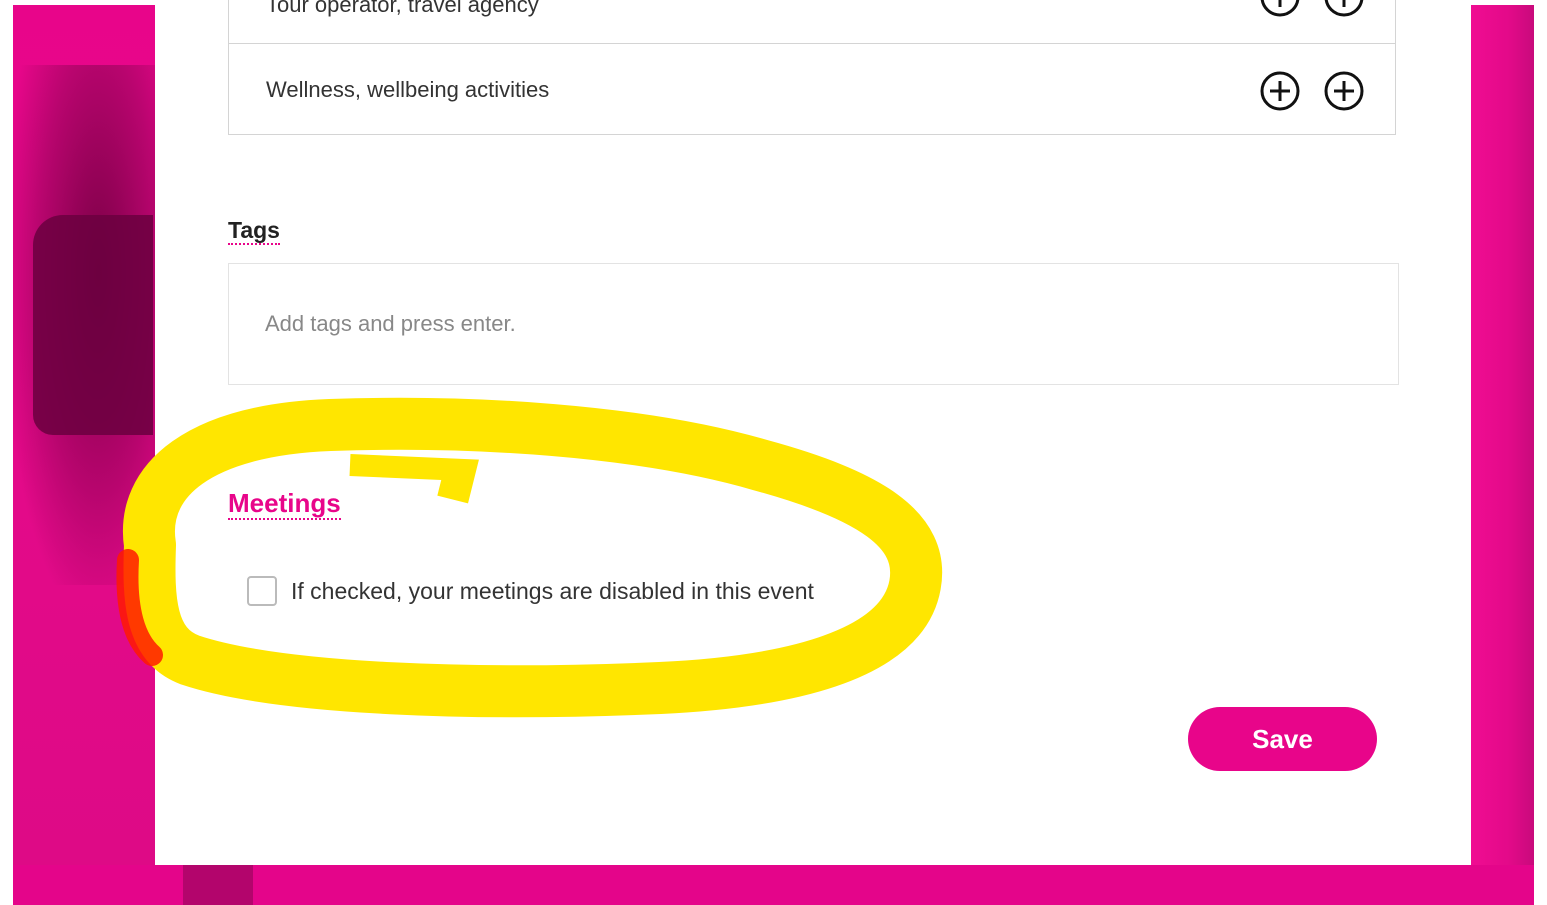 This screenshot has height=905, width=1547. I want to click on list-item: Wellness, wellbeing activities, so click(812, 89).